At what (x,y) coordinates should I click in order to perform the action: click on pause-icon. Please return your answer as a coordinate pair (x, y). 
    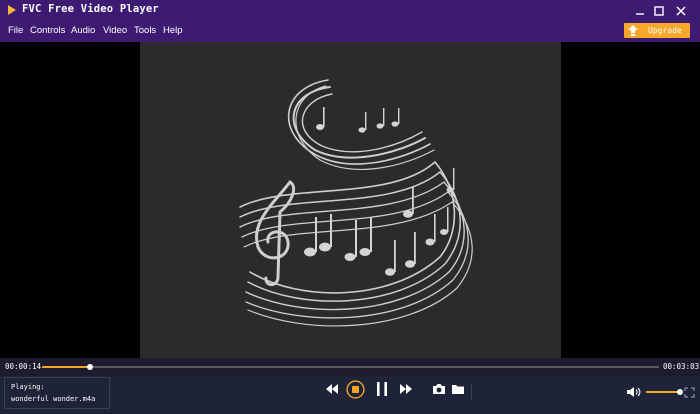
    Looking at the image, I should click on (382, 389).